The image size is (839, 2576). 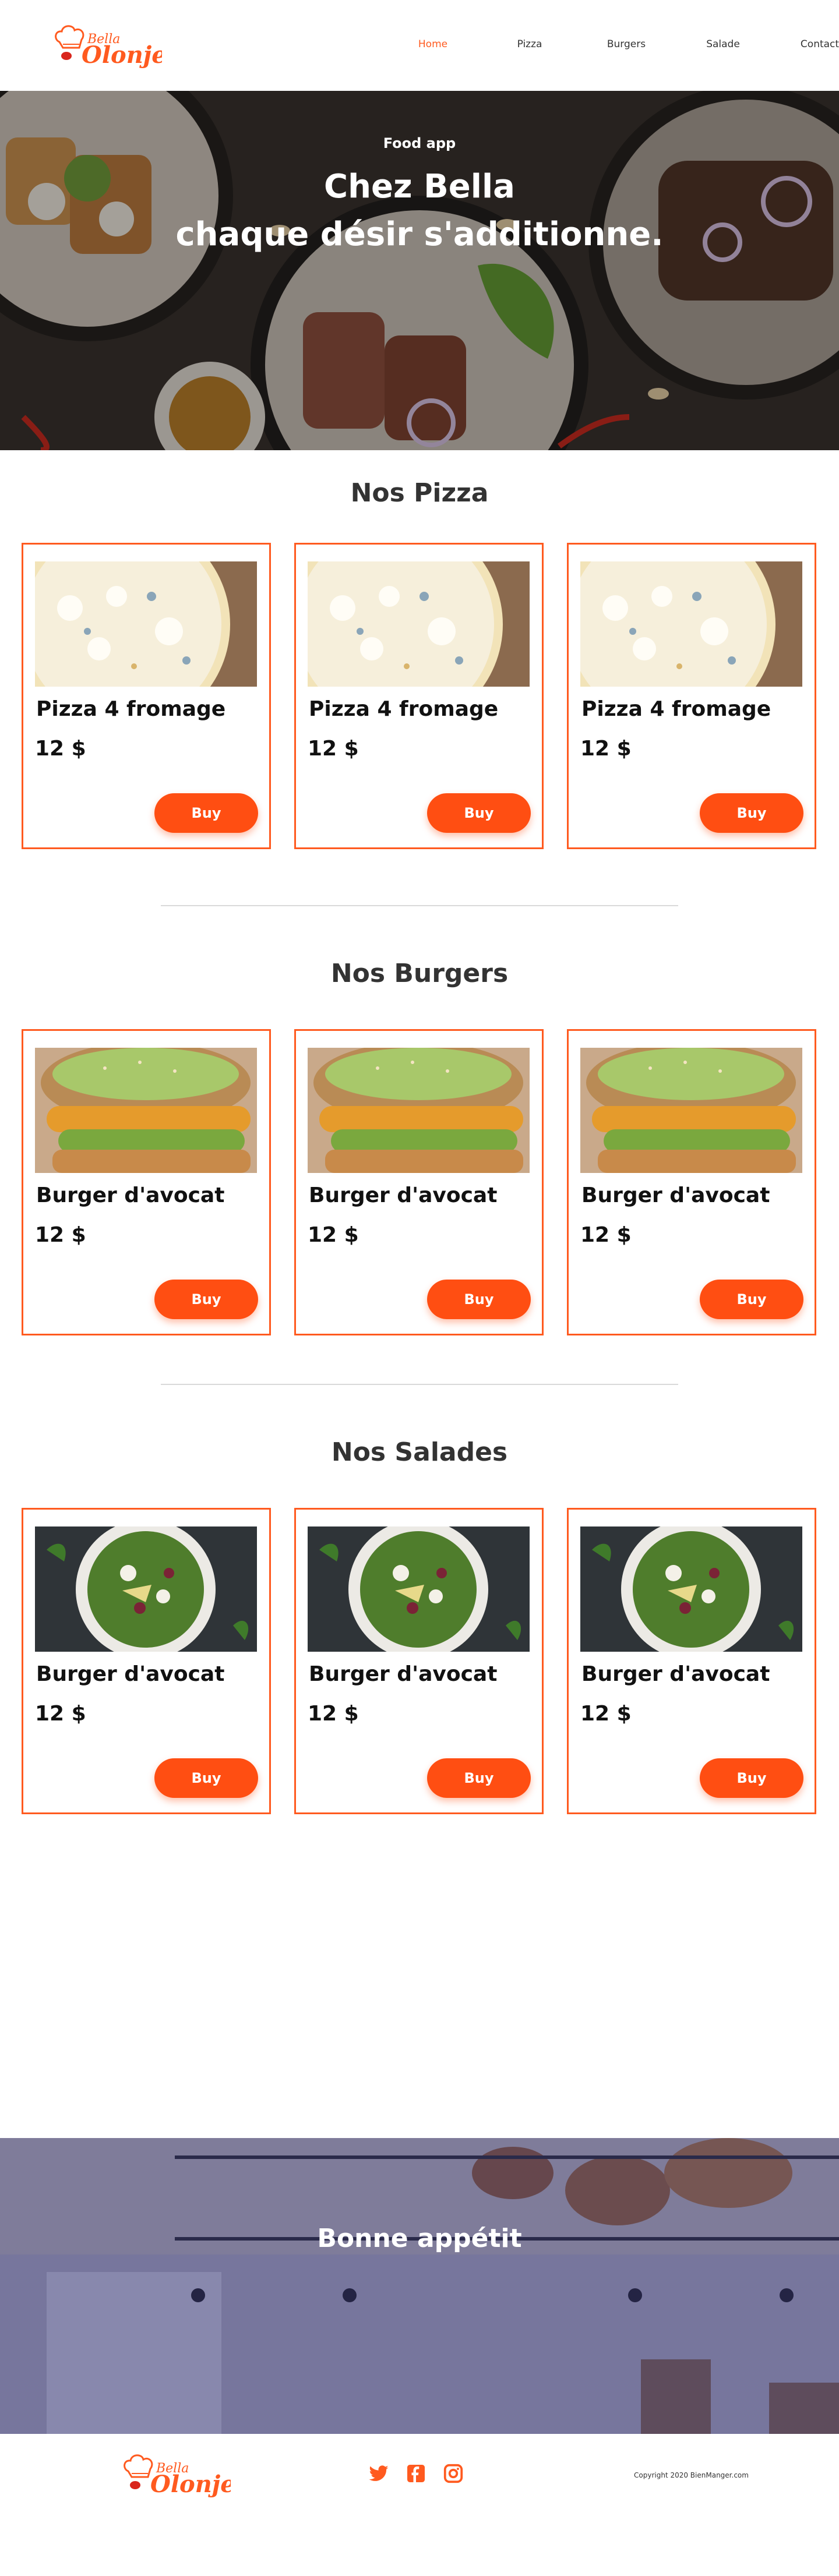 I want to click on brand-logo: Bella Olonje, so click(x=109, y=46).